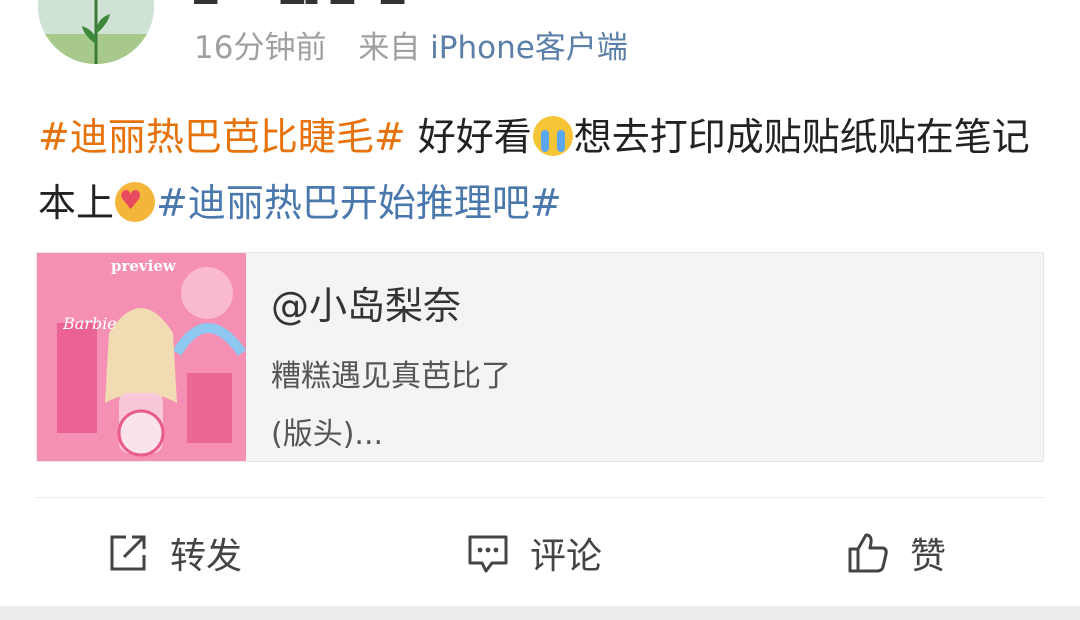 The image size is (1080, 620). Describe the element at coordinates (222, 137) in the screenshot. I see `topic-link-barbie-lashes: #迪丽热巴芭比睫毛#` at that location.